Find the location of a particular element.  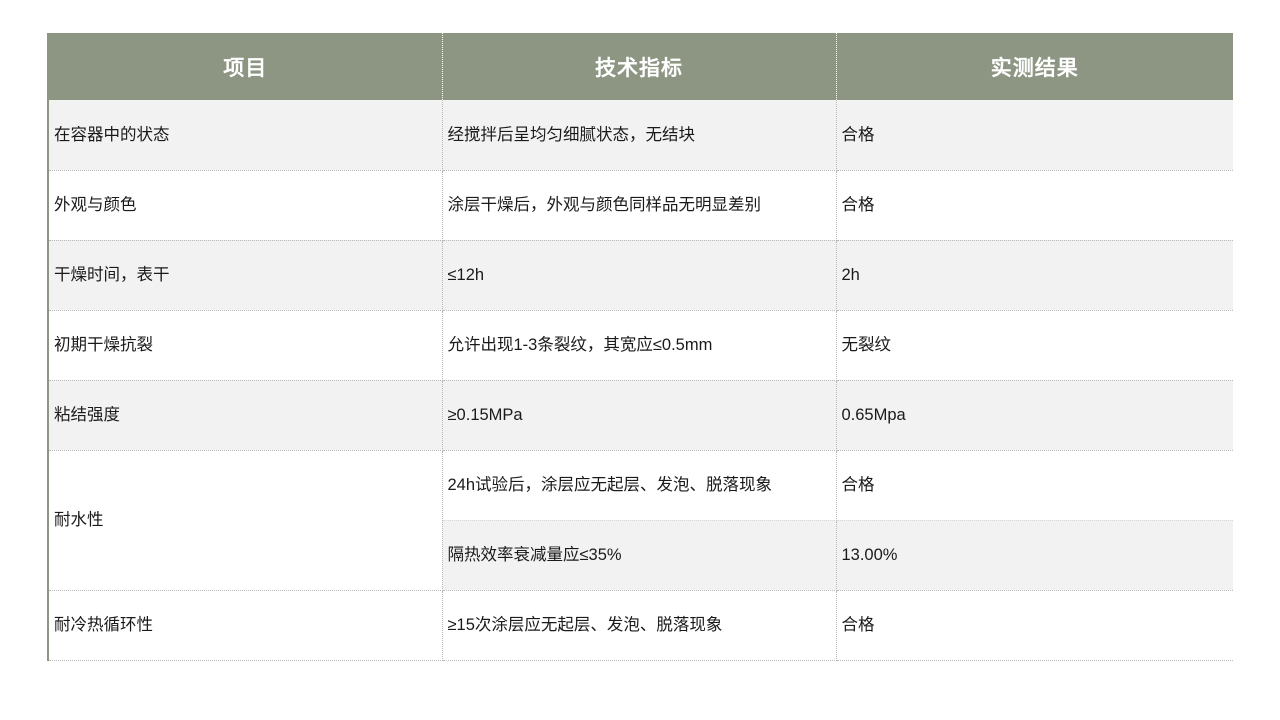

cell-item: 外观与颜色 is located at coordinates (245, 205).